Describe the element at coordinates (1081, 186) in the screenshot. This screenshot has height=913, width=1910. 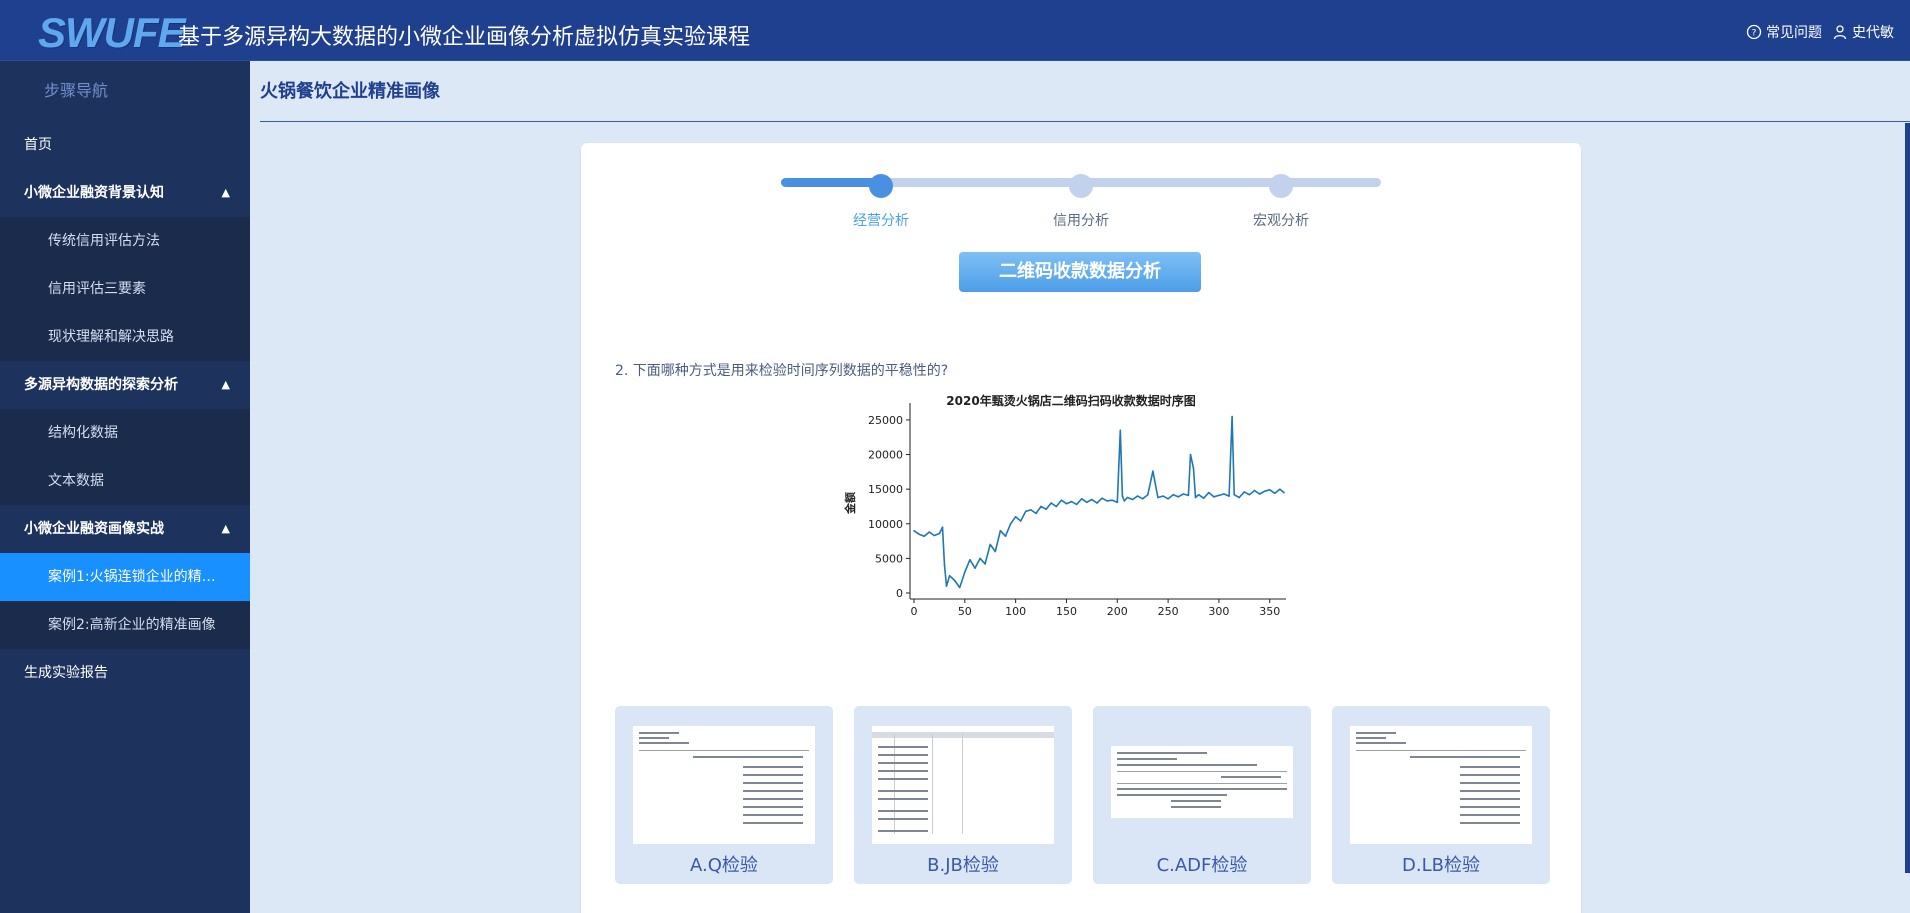
I see `step-dot-credit` at that location.